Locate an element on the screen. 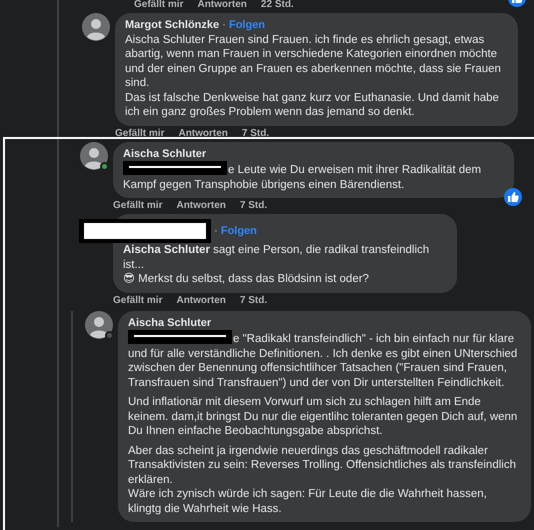  comment-text: Und inflationär mit diesem Vorwurf um sich zu schlagen hilft am Ende keinem. dam,it bringst Du nur die eigentlihc toleranten gegen Dich auf, wenn Du Ihnen einfache Beobachtungsgabe absprichst. is located at coordinates (323, 416).